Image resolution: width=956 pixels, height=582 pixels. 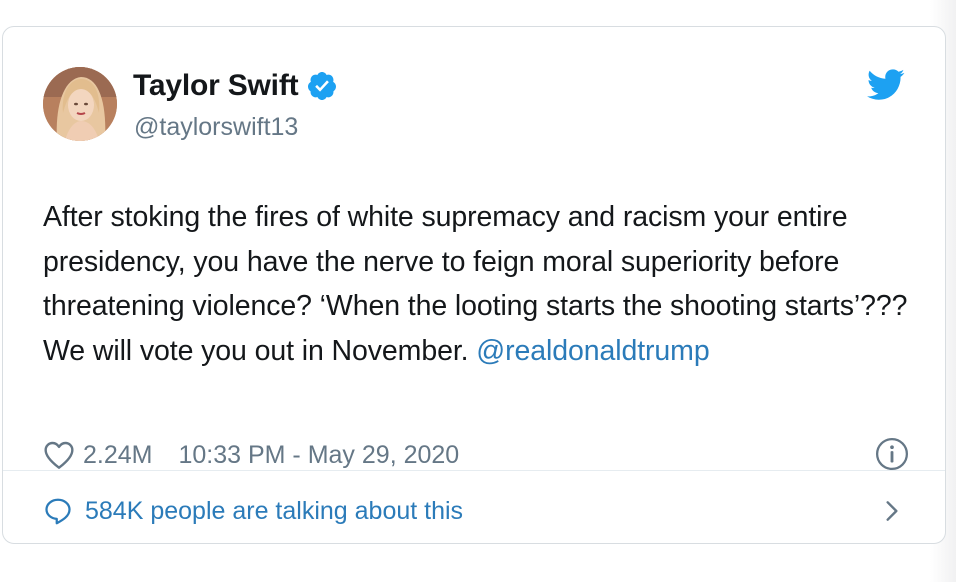 What do you see at coordinates (886, 85) in the screenshot?
I see `twitter-bird-icon` at bounding box center [886, 85].